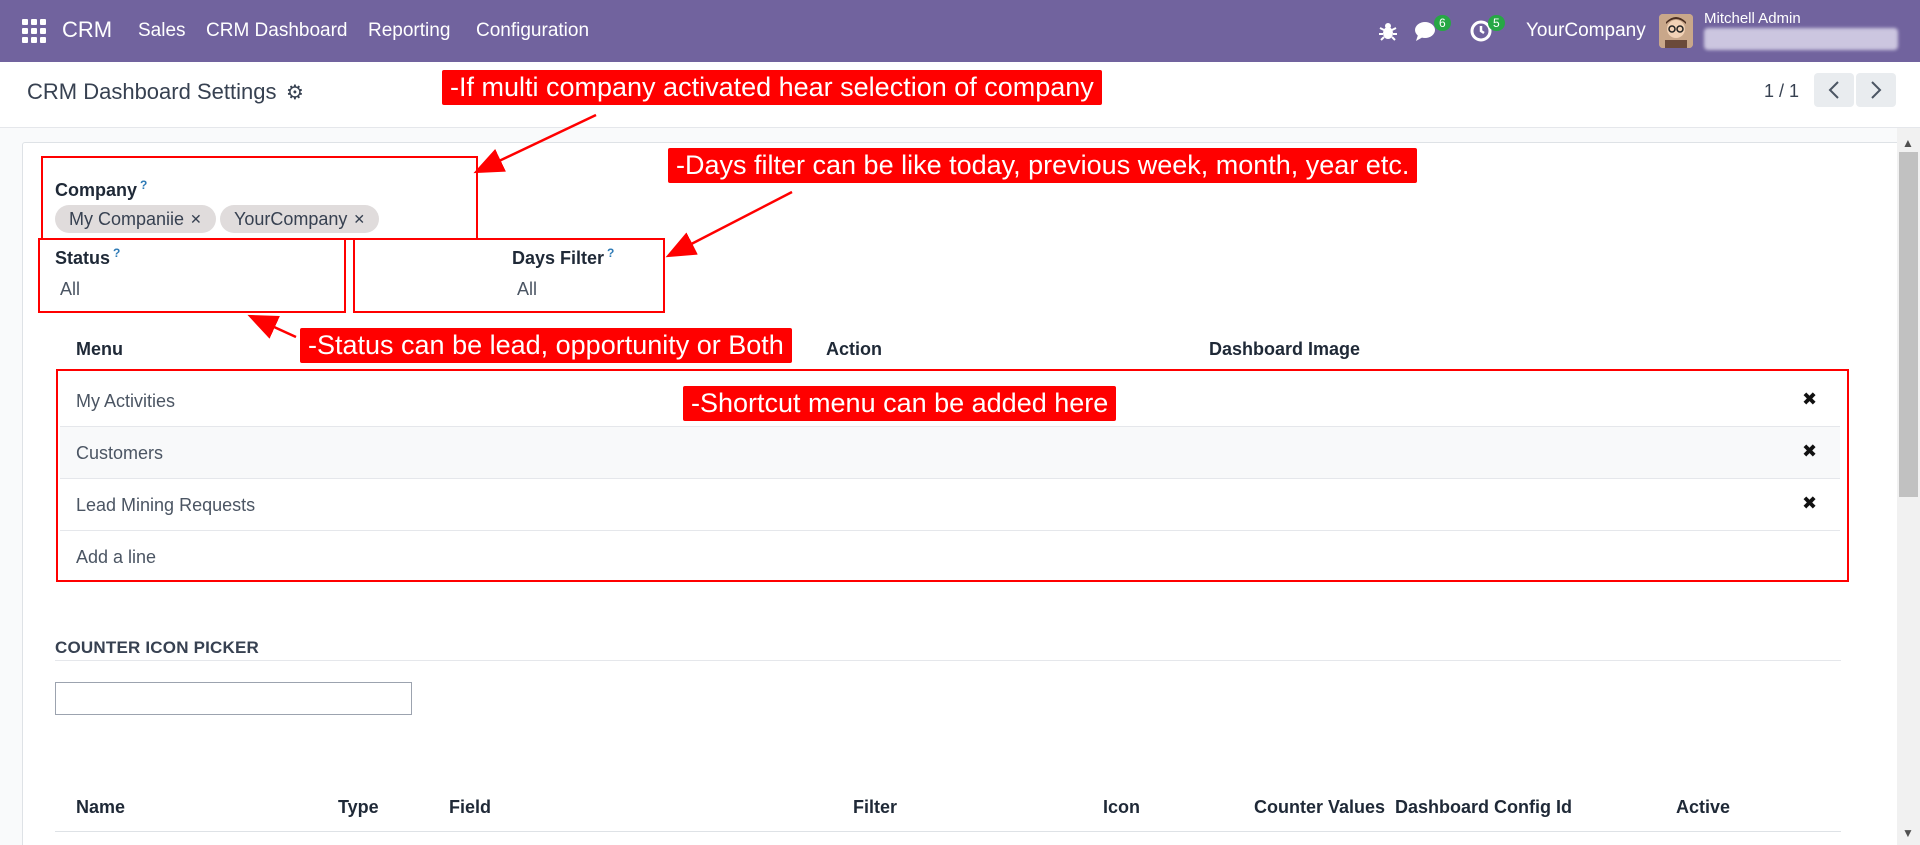 This screenshot has height=845, width=1920. What do you see at coordinates (99, 349) in the screenshot?
I see `column-header-menu: Menu` at bounding box center [99, 349].